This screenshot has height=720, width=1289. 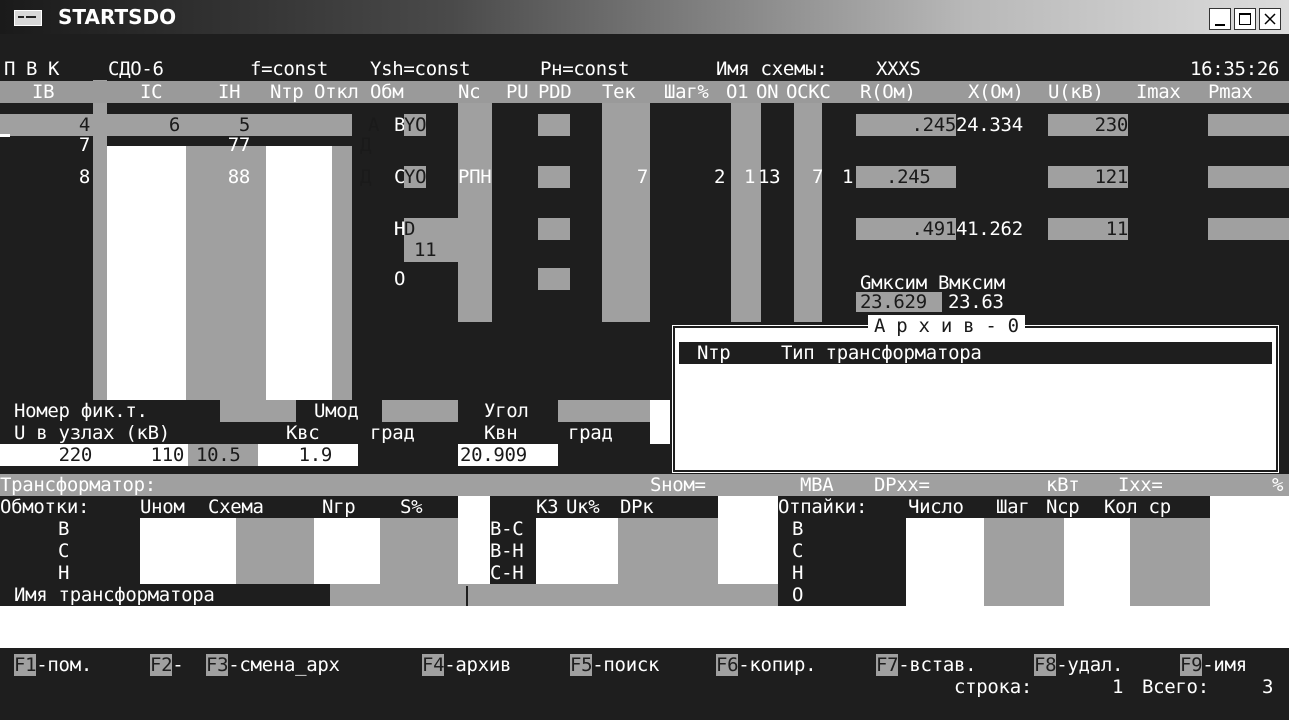 What do you see at coordinates (81, 411) in the screenshot?
I see `nomer-label: Номер фик.т.` at bounding box center [81, 411].